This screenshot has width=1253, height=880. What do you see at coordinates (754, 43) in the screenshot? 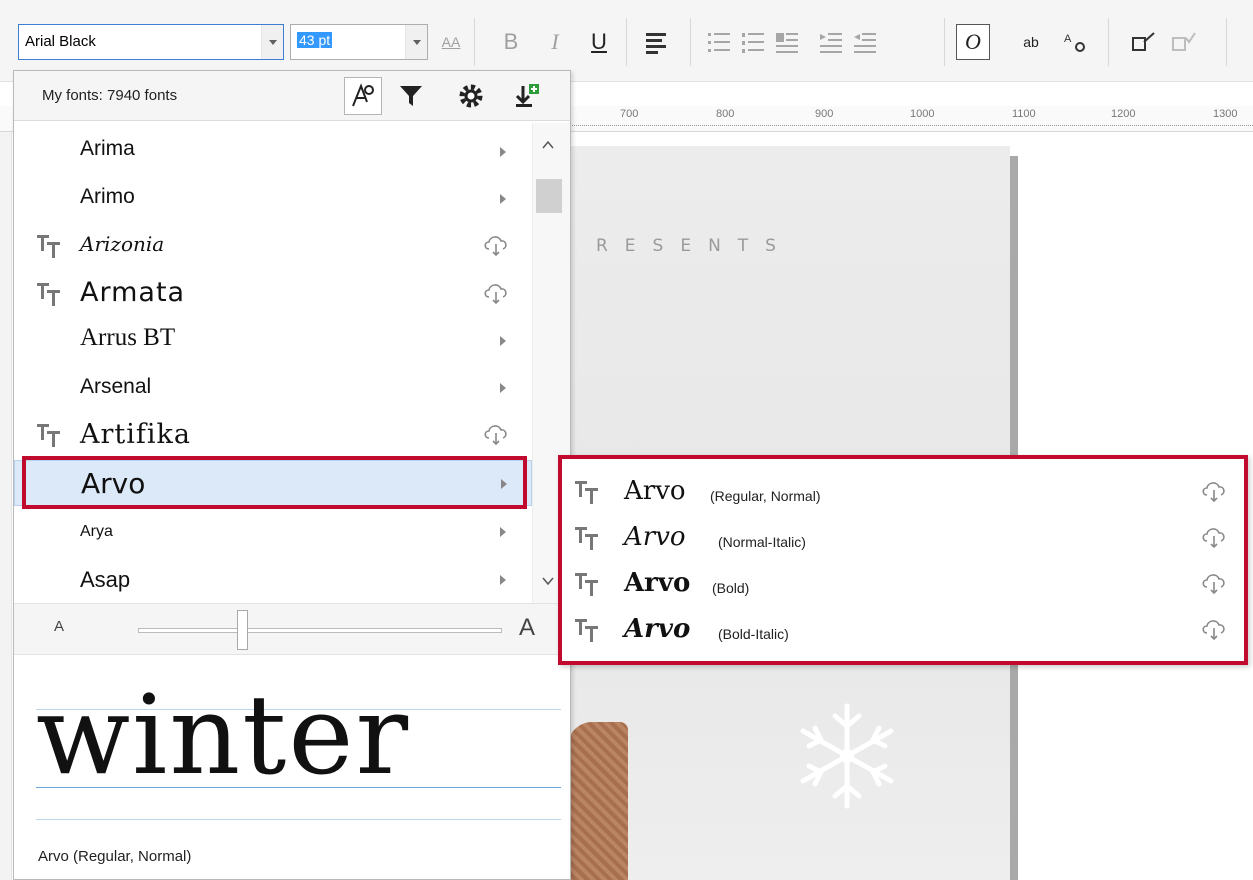
I see `numbered-list-icon` at bounding box center [754, 43].